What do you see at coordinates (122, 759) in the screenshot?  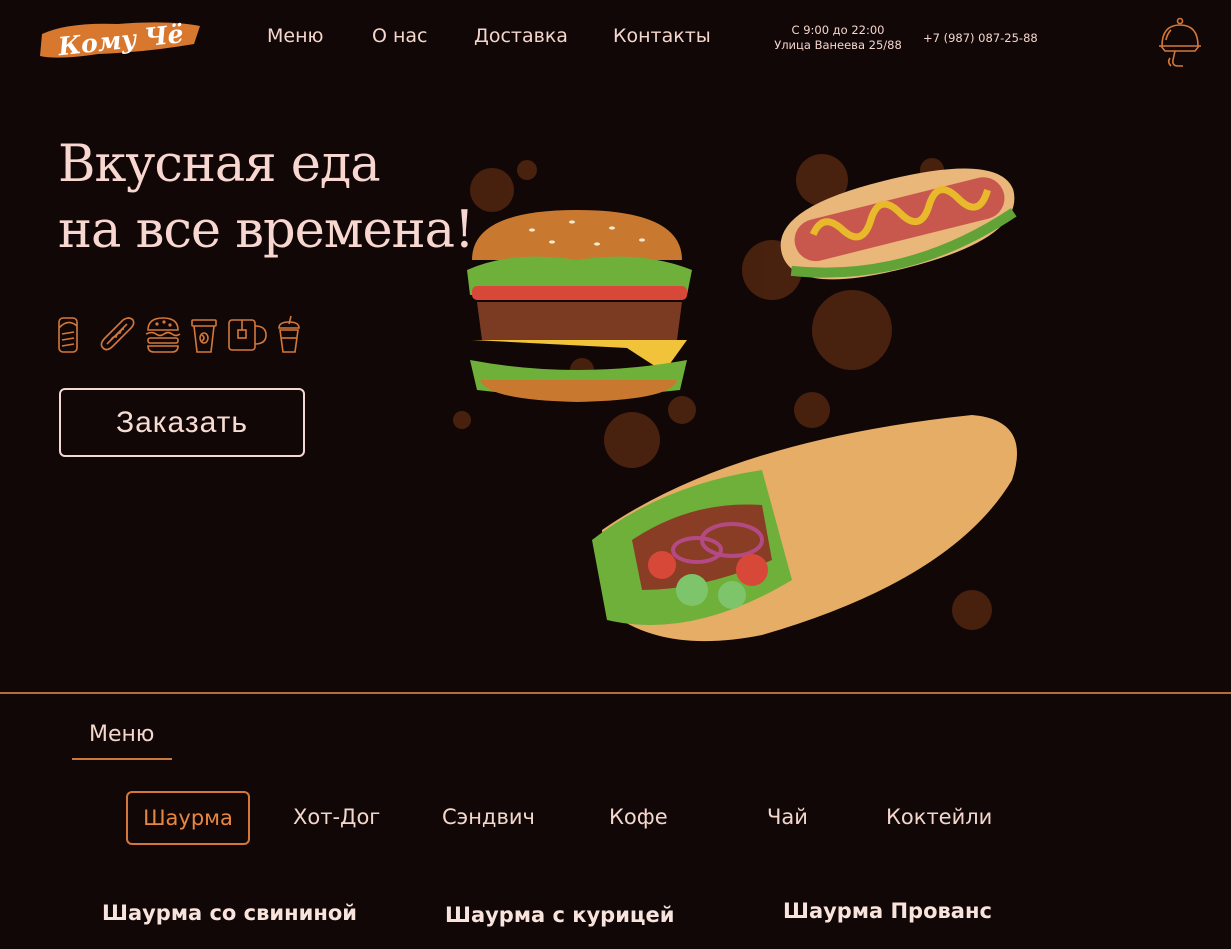 I see `menu-heading-underline` at bounding box center [122, 759].